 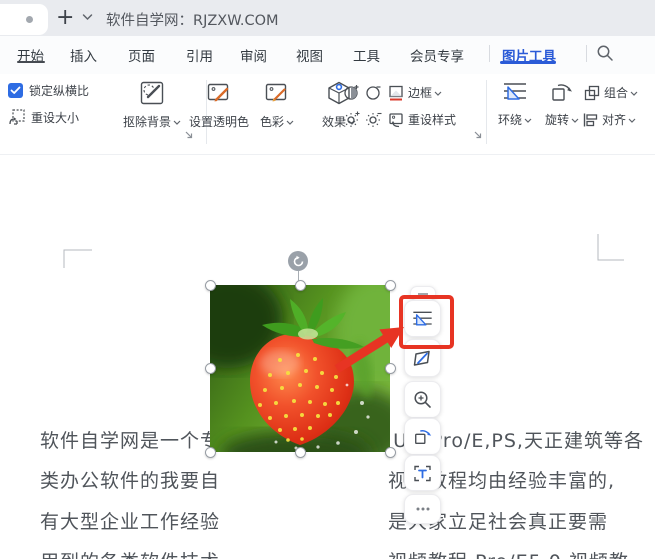 I want to click on magic-wand-icon, so click(x=152, y=93).